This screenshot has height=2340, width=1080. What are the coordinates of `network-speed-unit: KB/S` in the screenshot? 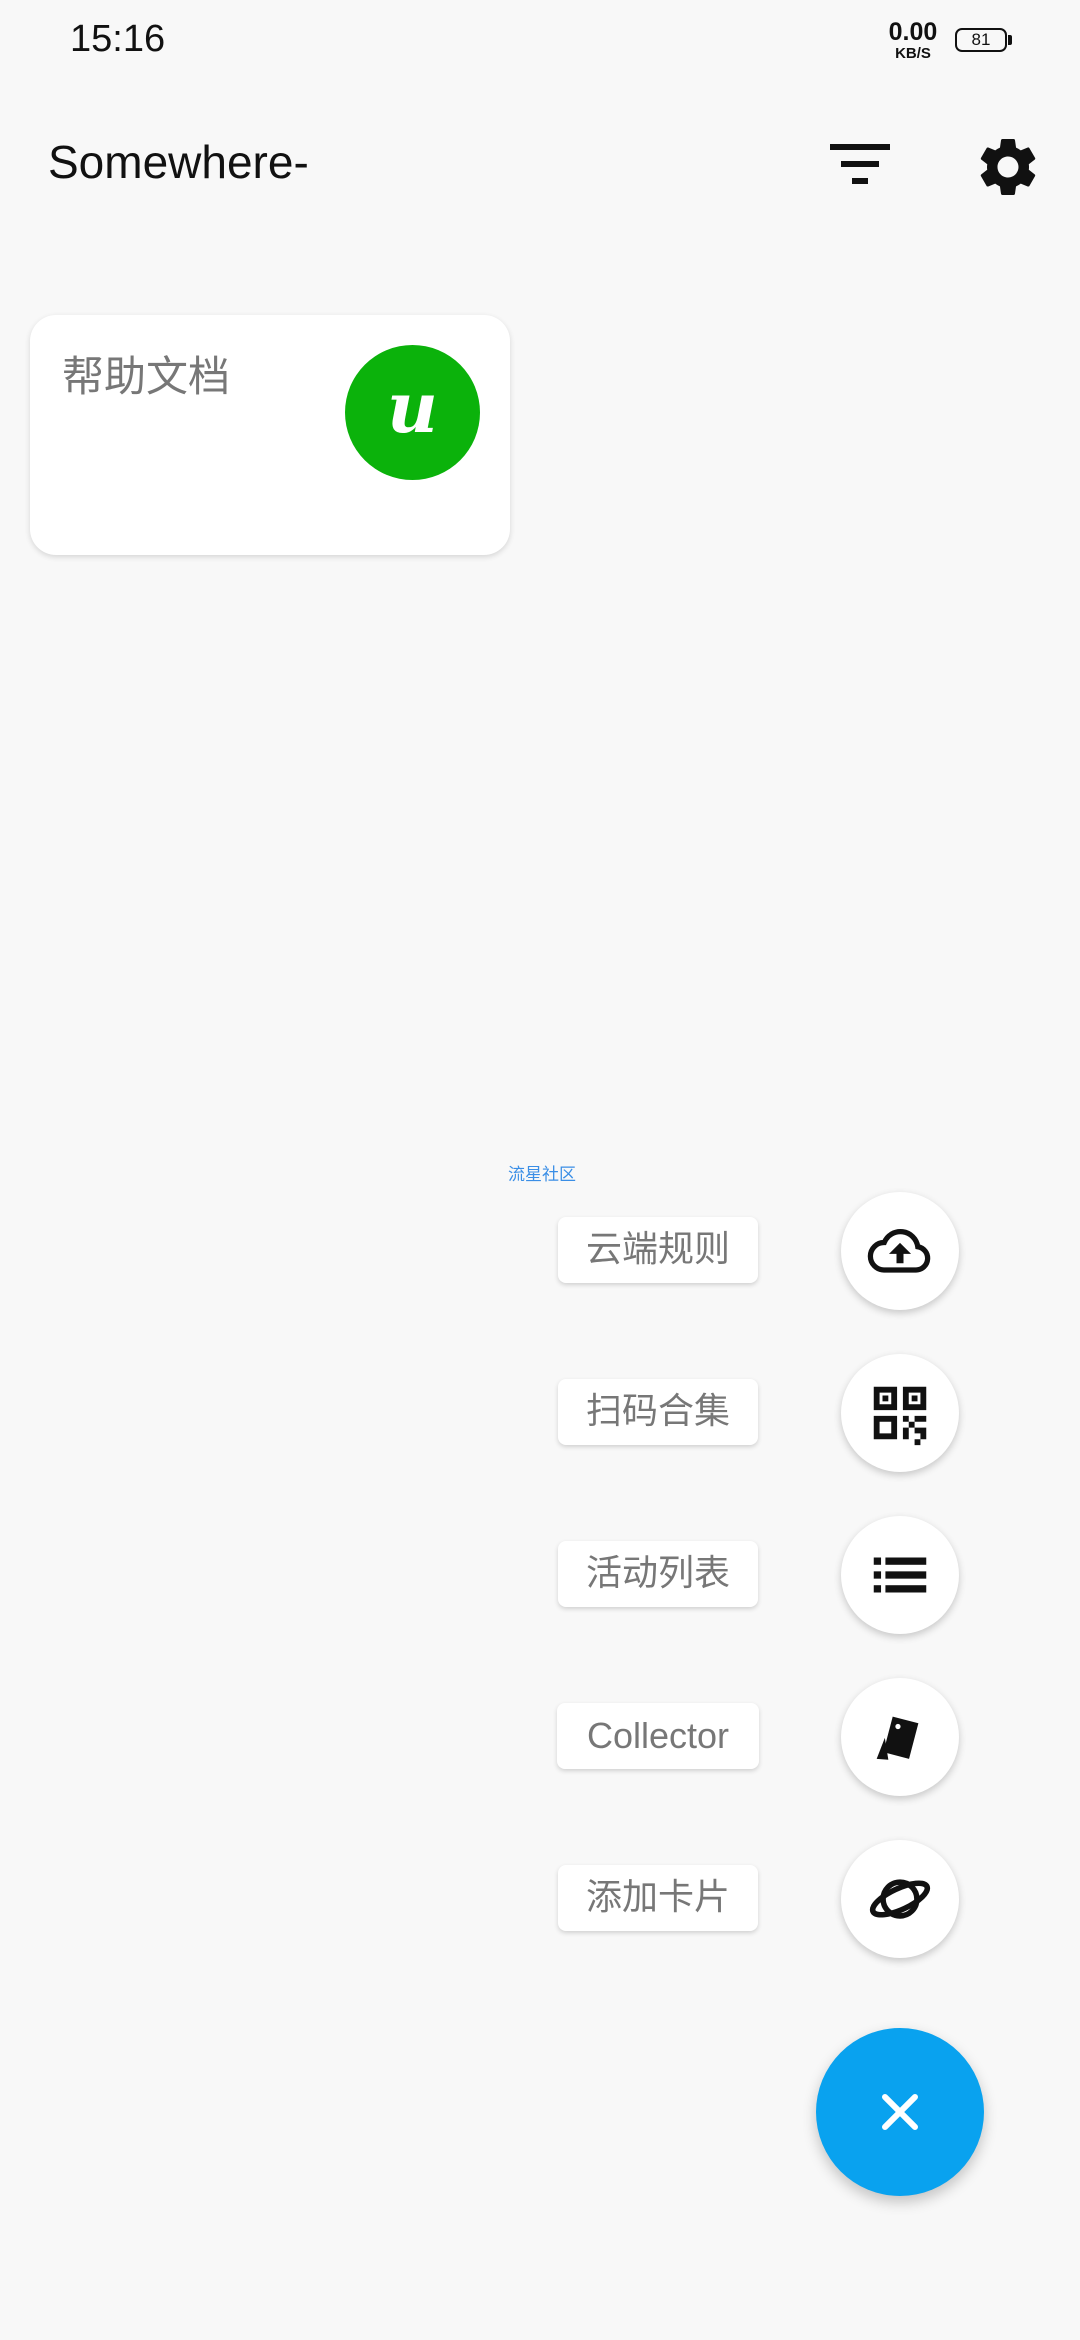 It's located at (913, 53).